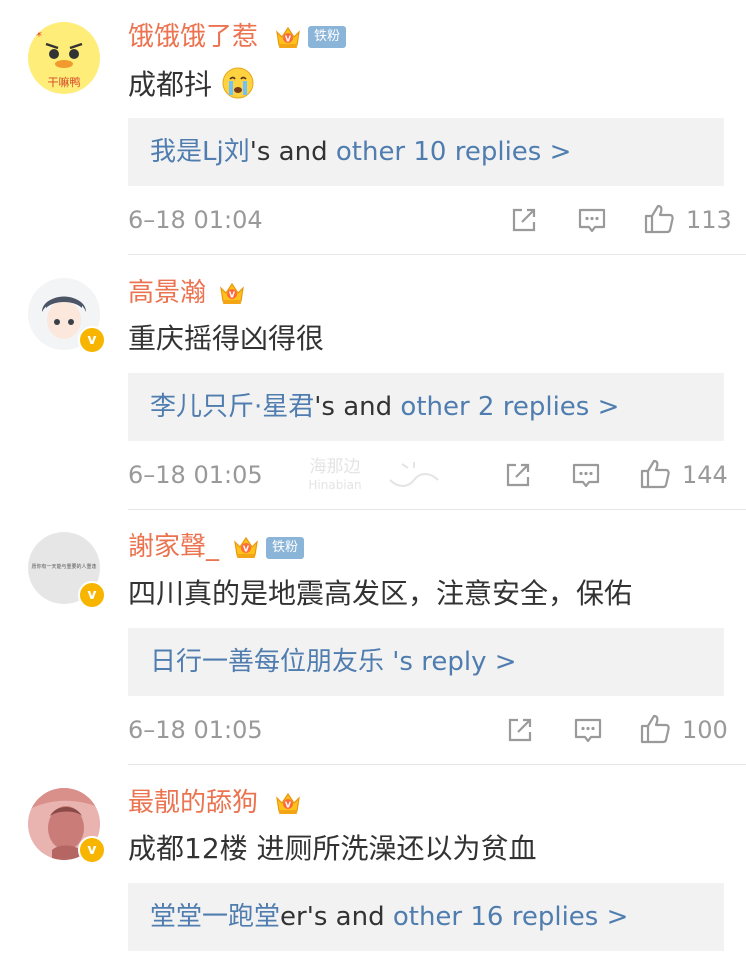  What do you see at coordinates (215, 917) in the screenshot?
I see `reply-username: 堂堂一跑堂` at bounding box center [215, 917].